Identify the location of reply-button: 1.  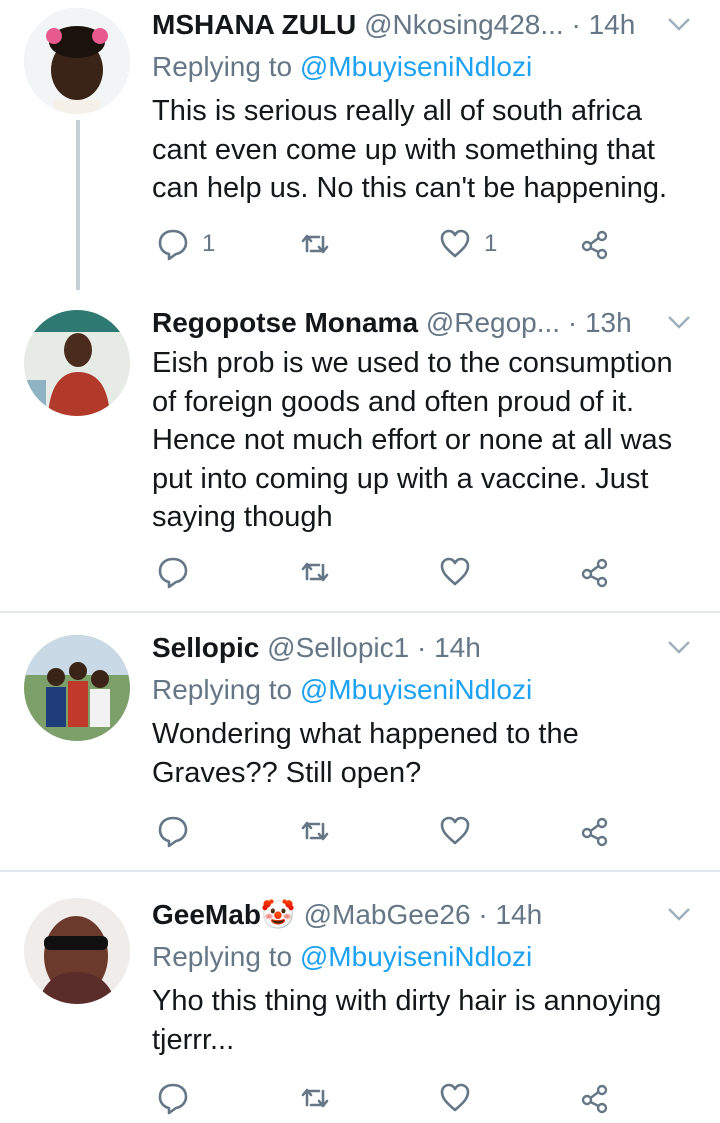
(185, 244).